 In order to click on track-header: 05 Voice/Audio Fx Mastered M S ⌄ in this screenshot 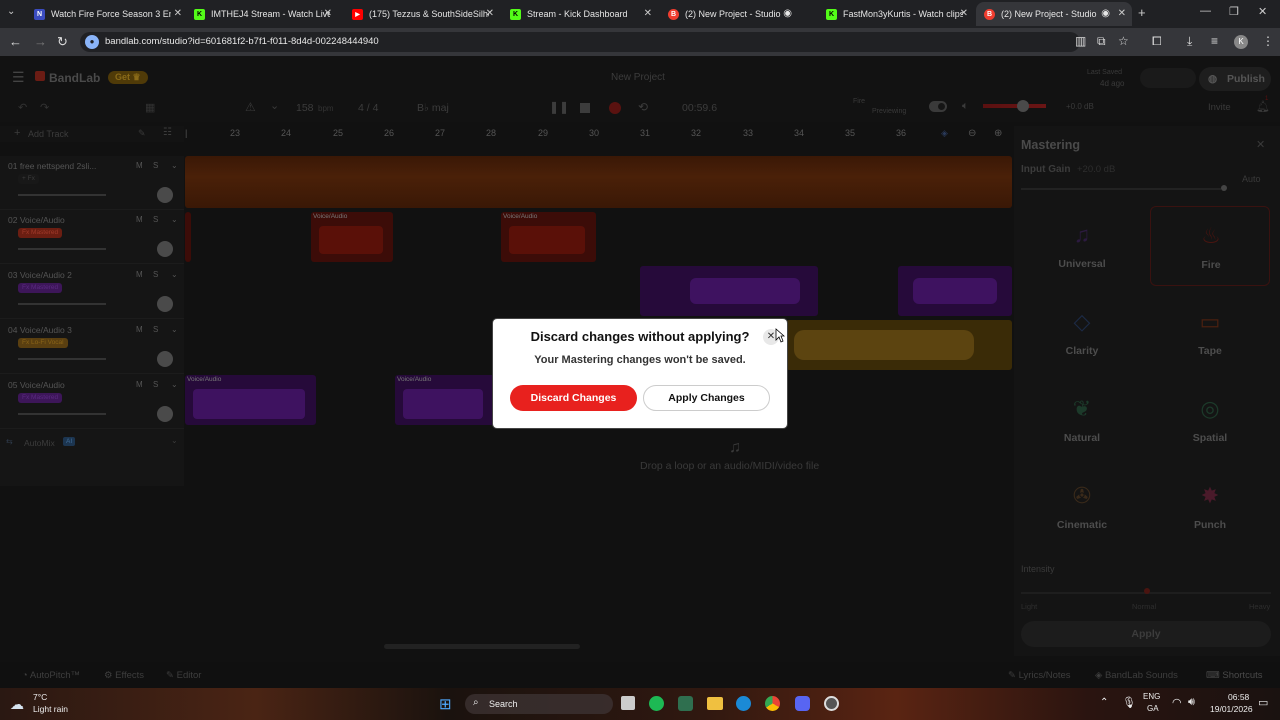, I will do `click(92, 402)`.